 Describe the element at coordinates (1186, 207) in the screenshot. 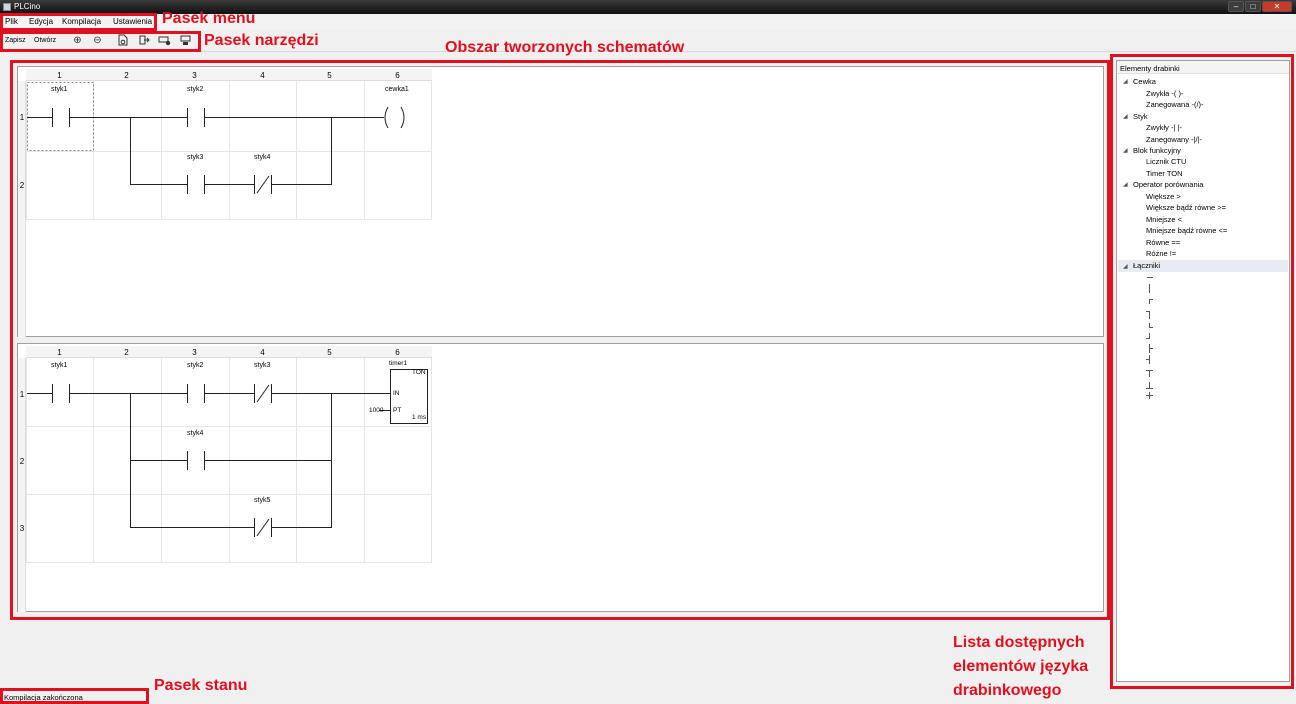

I see `tree-item: Większe bądź równe >=` at that location.